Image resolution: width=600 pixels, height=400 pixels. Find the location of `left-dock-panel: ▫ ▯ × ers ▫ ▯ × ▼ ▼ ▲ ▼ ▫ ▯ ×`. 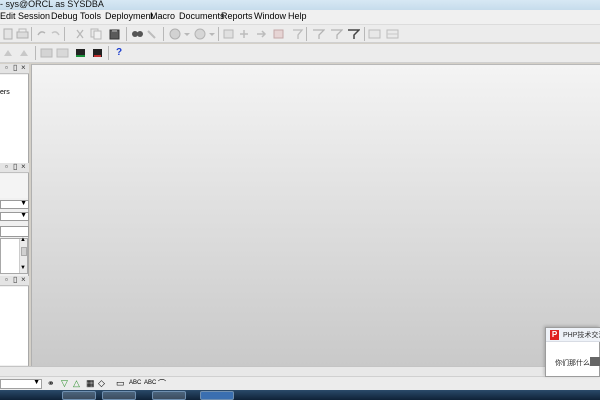

left-dock-panel: ▫ ▯ × ers ▫ ▯ × ▼ ▼ ▲ ▼ ▫ ▯ × is located at coordinates (14, 214).